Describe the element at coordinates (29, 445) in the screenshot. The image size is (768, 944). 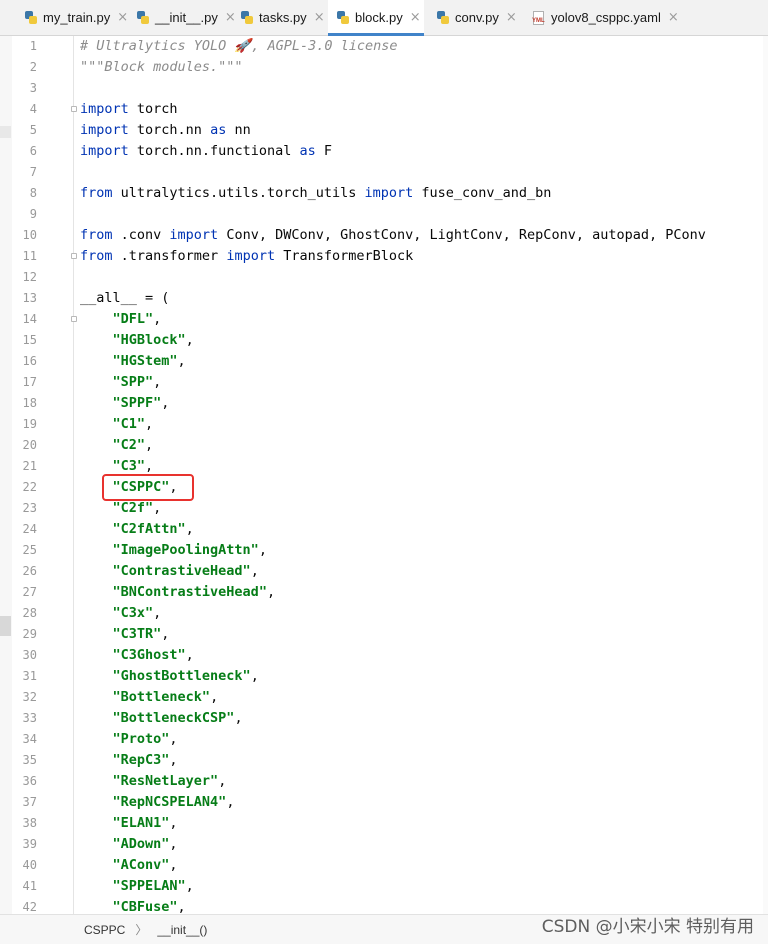
I see `line-number: 20` at that location.